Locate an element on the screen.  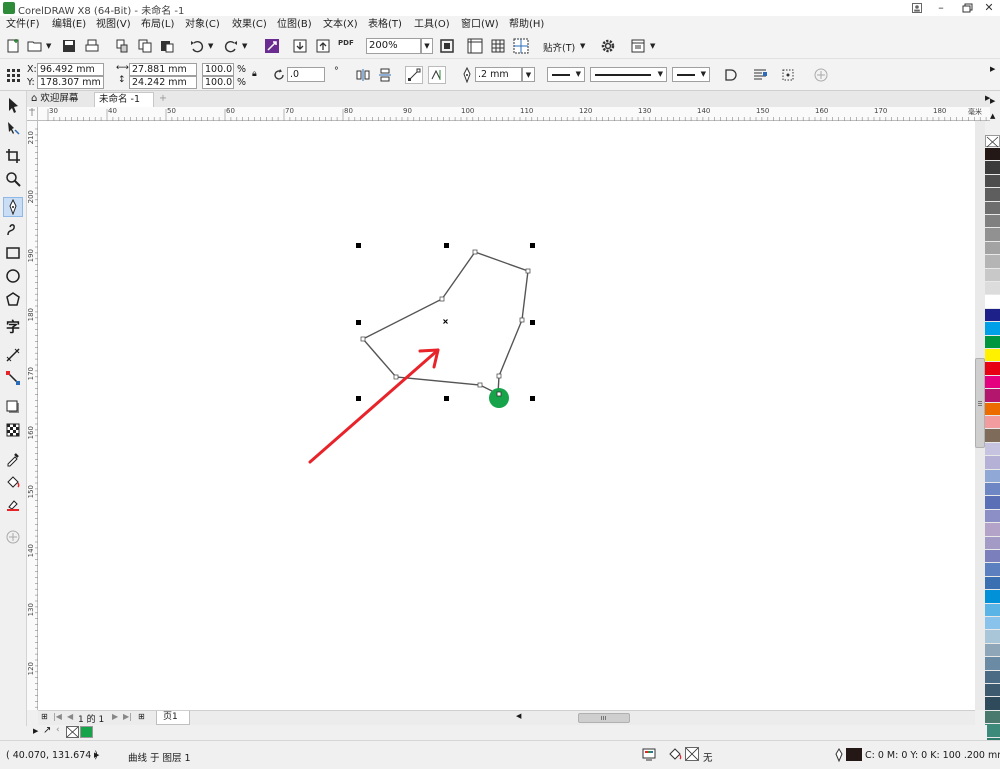
menu-help: 帮助(H) is located at coordinates (526, 25).